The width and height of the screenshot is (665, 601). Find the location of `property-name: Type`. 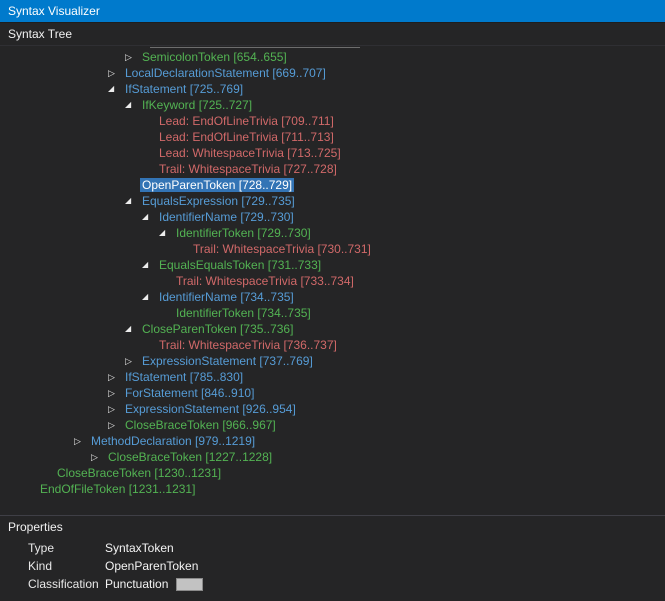

property-name: Type is located at coordinates (41, 548).